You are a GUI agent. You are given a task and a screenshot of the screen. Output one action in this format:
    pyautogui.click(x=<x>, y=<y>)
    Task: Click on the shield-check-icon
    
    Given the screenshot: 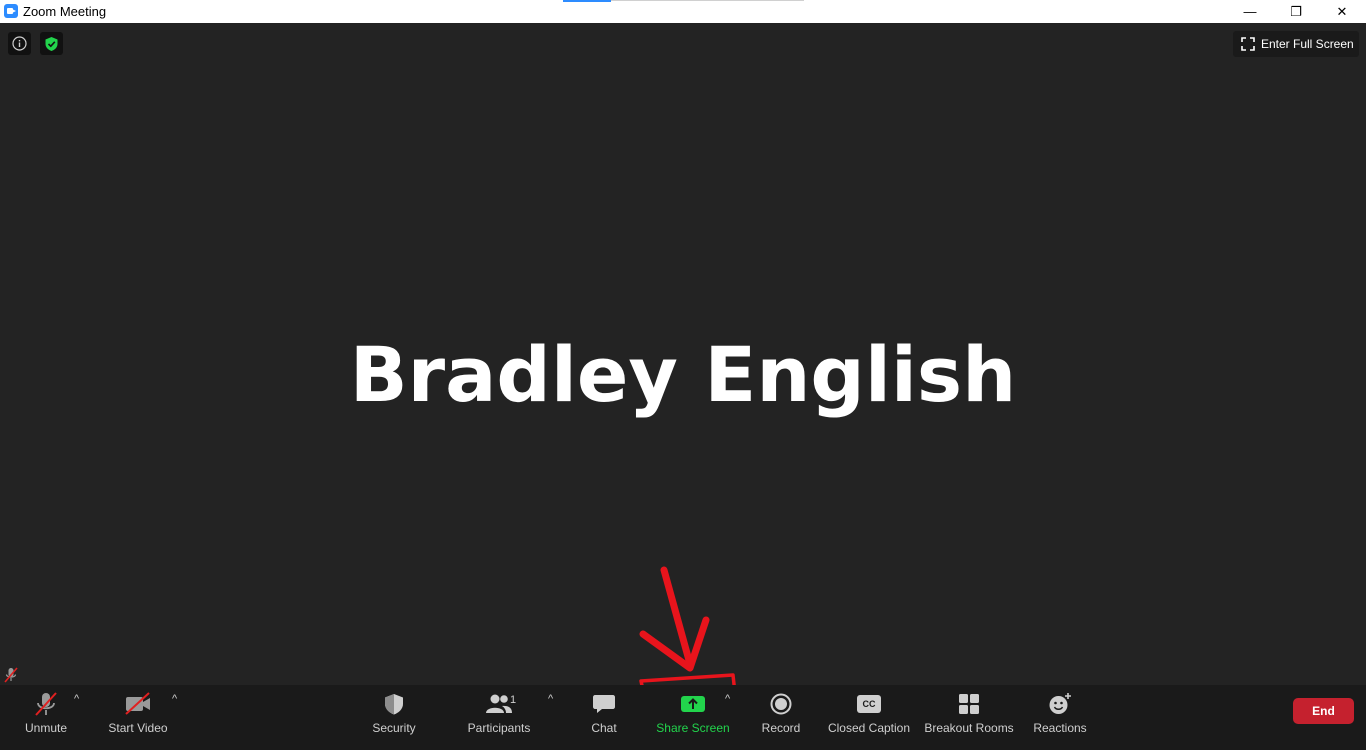 What is the action you would take?
    pyautogui.click(x=51, y=43)
    